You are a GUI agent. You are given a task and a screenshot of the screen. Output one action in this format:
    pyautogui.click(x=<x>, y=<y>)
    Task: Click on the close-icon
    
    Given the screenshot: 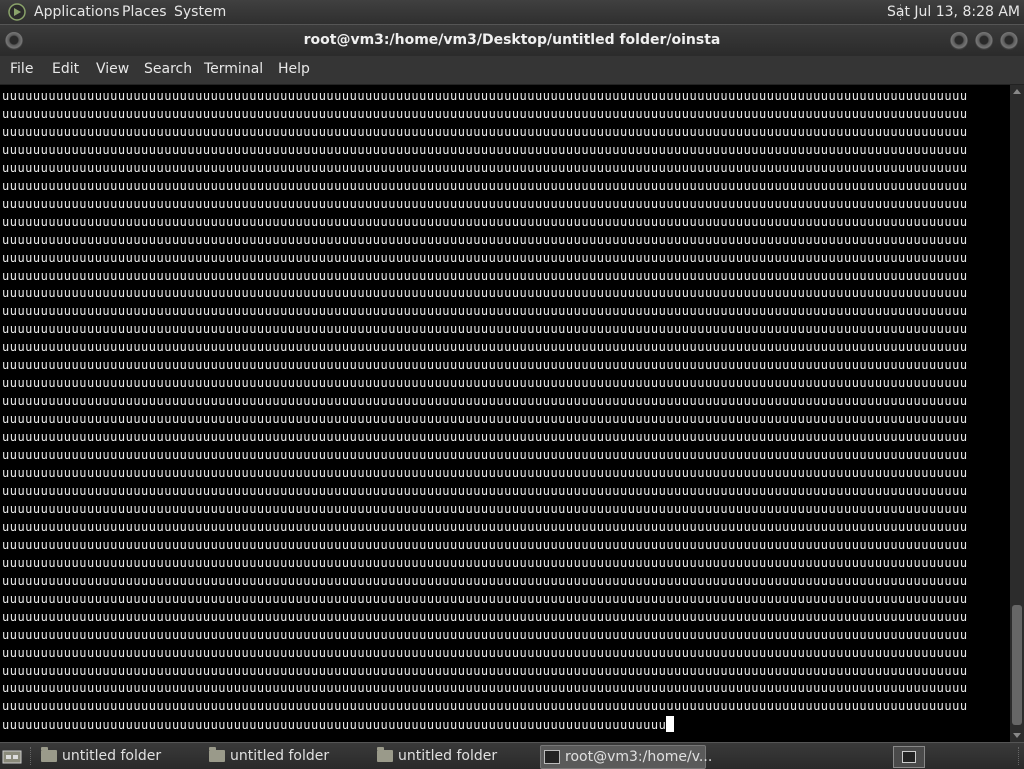 What is the action you would take?
    pyautogui.click(x=1009, y=41)
    